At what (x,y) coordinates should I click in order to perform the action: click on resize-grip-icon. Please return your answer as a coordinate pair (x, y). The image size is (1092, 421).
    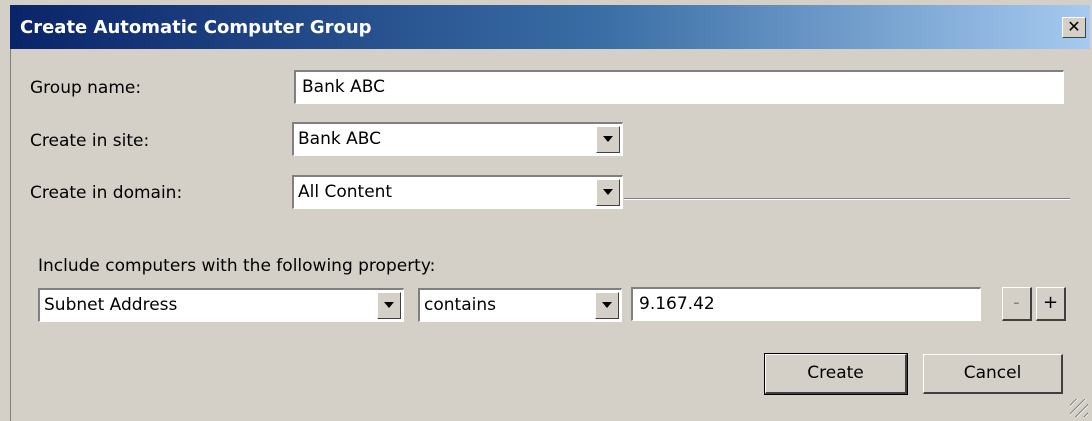
    Looking at the image, I should click on (1079, 408).